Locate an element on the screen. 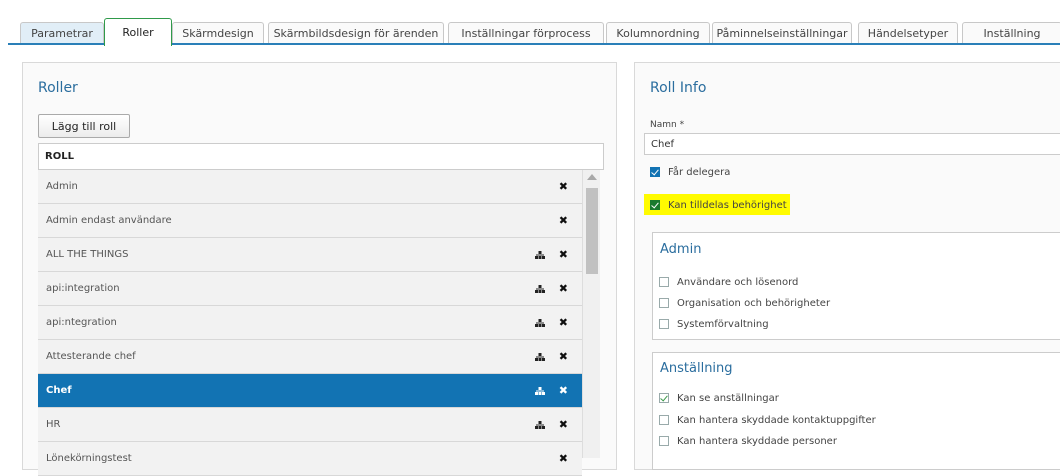 The height and width of the screenshot is (476, 1060). tab-label: Inställningar förprocess is located at coordinates (526, 33).